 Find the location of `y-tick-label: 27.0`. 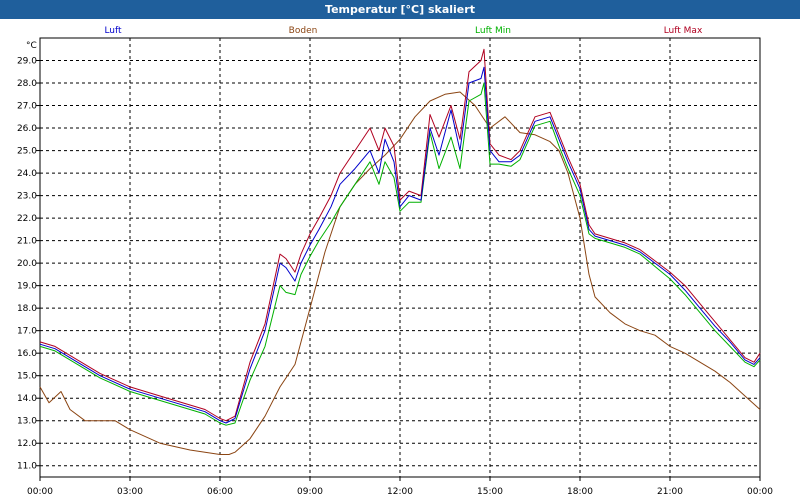

y-tick-label: 27.0 is located at coordinates (27, 107).